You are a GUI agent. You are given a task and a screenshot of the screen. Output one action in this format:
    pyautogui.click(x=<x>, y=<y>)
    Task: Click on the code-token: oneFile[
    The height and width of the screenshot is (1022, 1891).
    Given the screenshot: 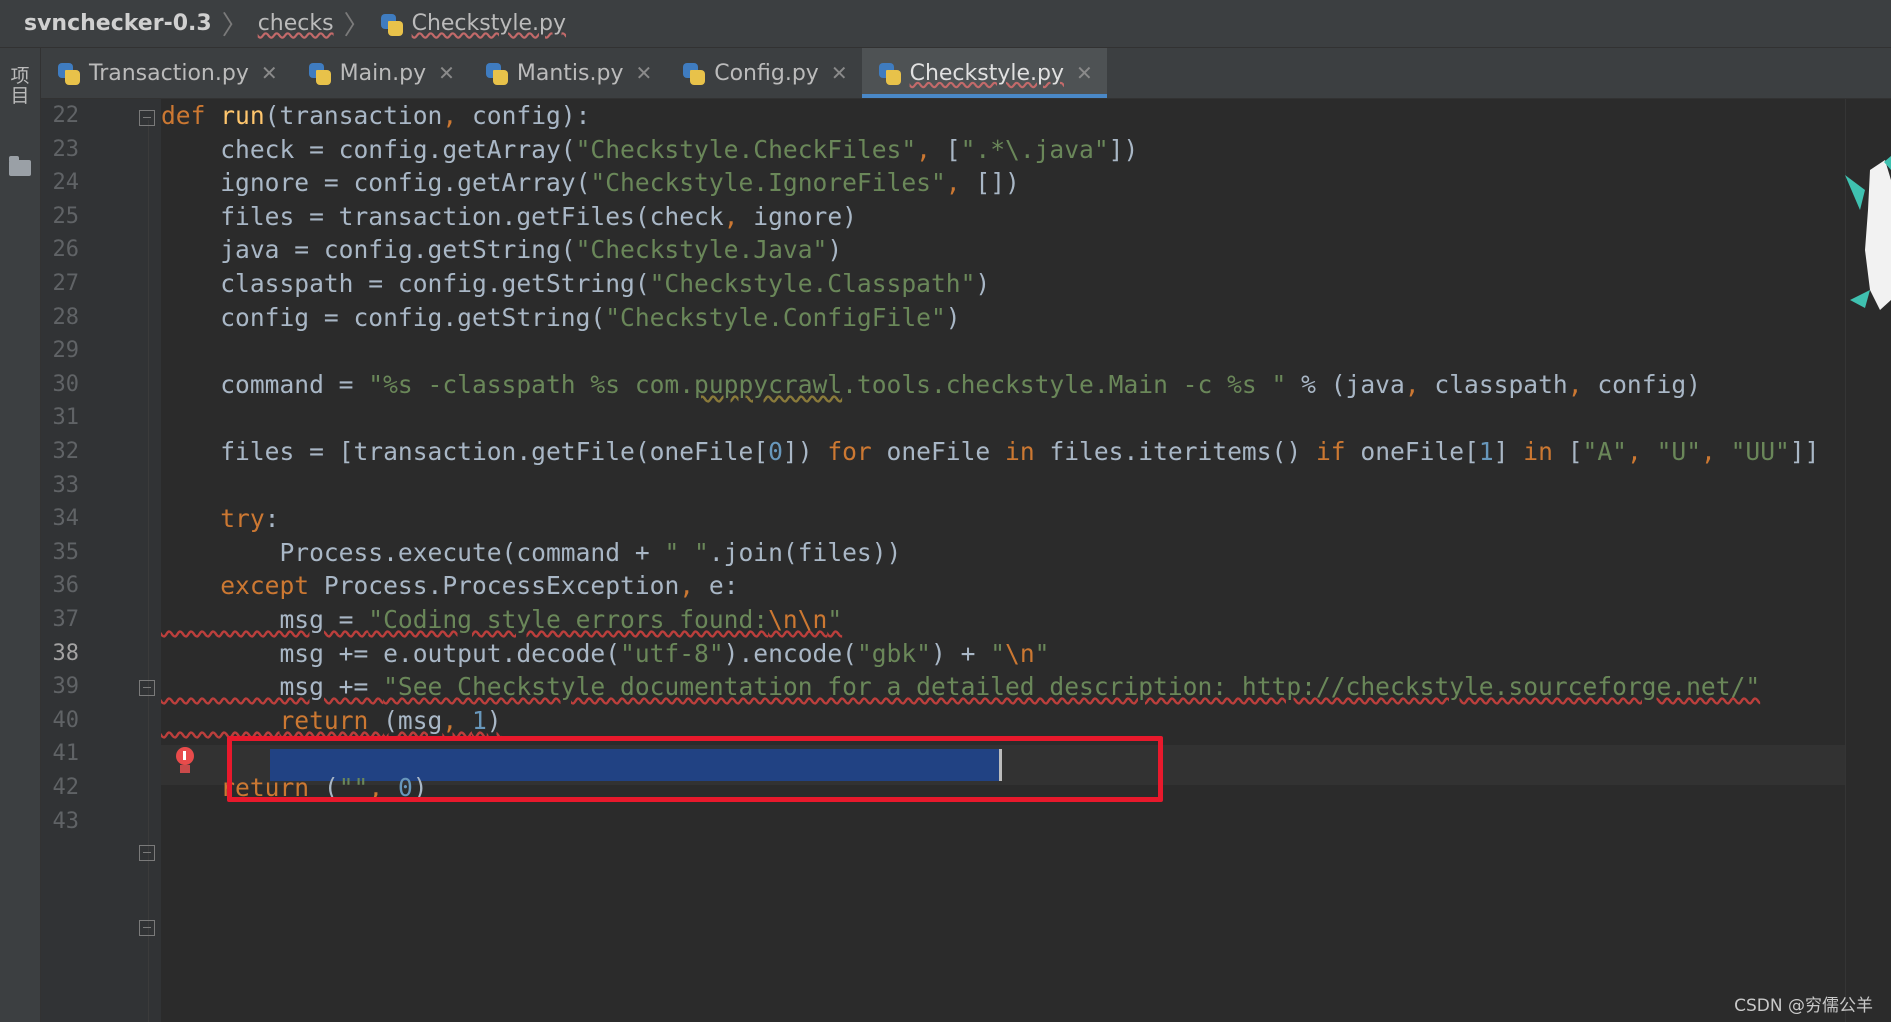 What is the action you would take?
    pyautogui.click(x=1419, y=451)
    